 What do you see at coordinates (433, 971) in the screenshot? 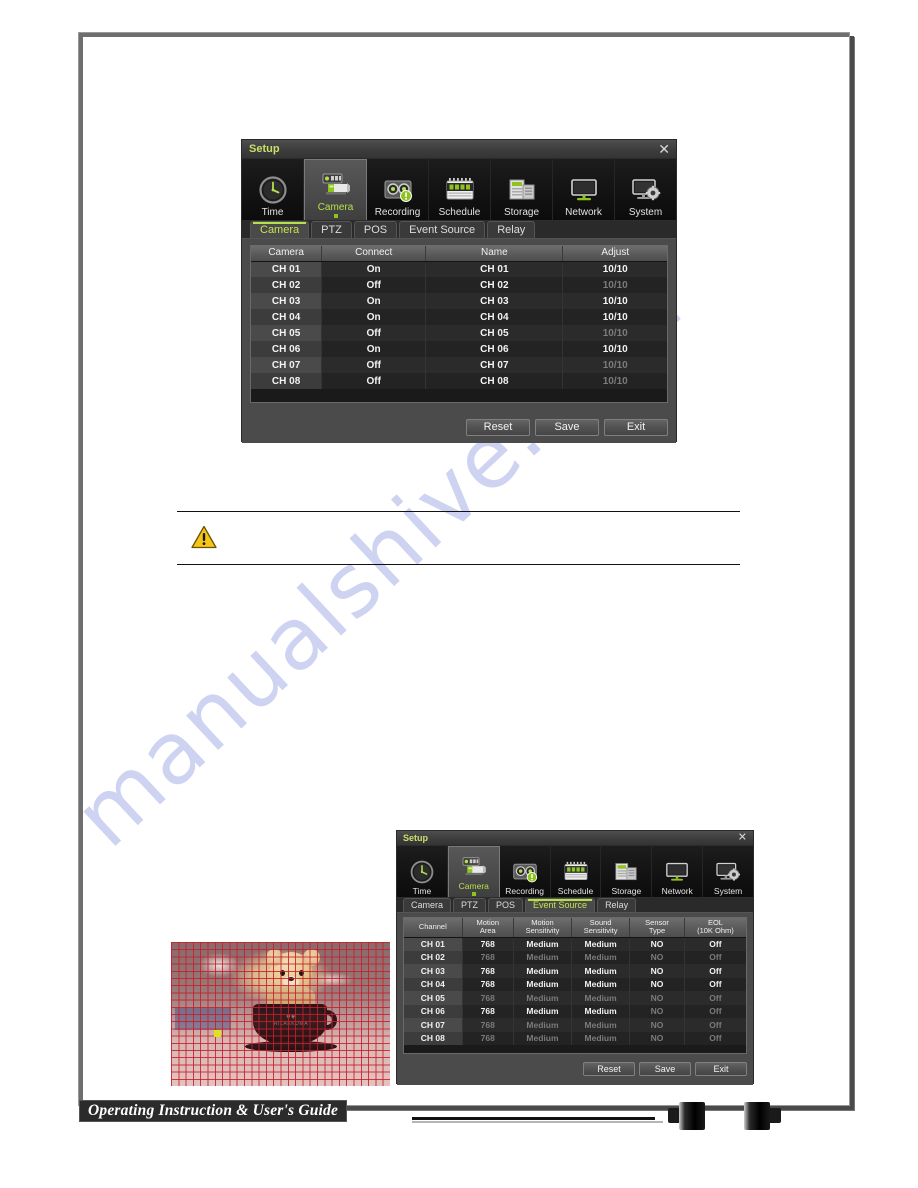
I see `cell-channel: CH 03` at bounding box center [433, 971].